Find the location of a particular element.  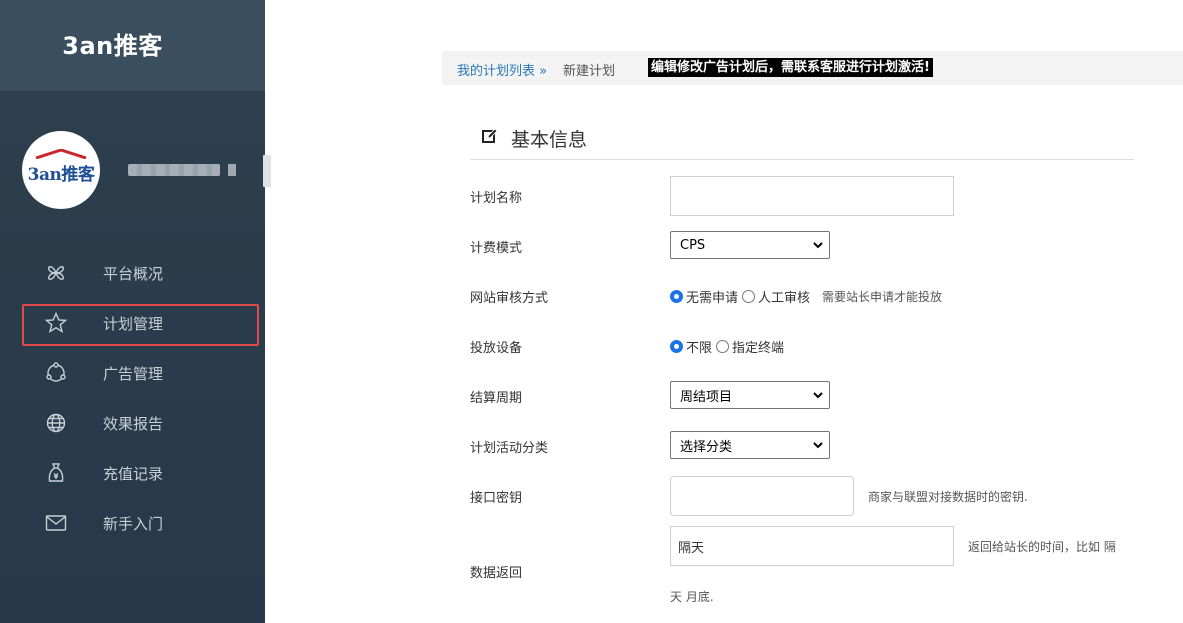

roof-logo-icon is located at coordinates (61, 154).